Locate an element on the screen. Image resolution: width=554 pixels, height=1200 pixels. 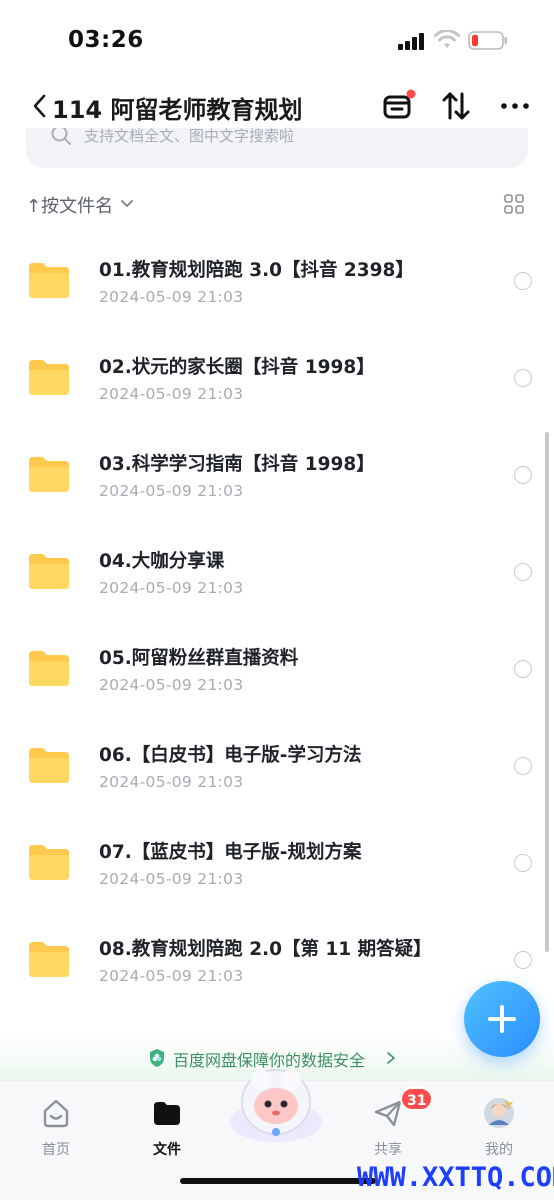
more-options-icon is located at coordinates (516, 106).